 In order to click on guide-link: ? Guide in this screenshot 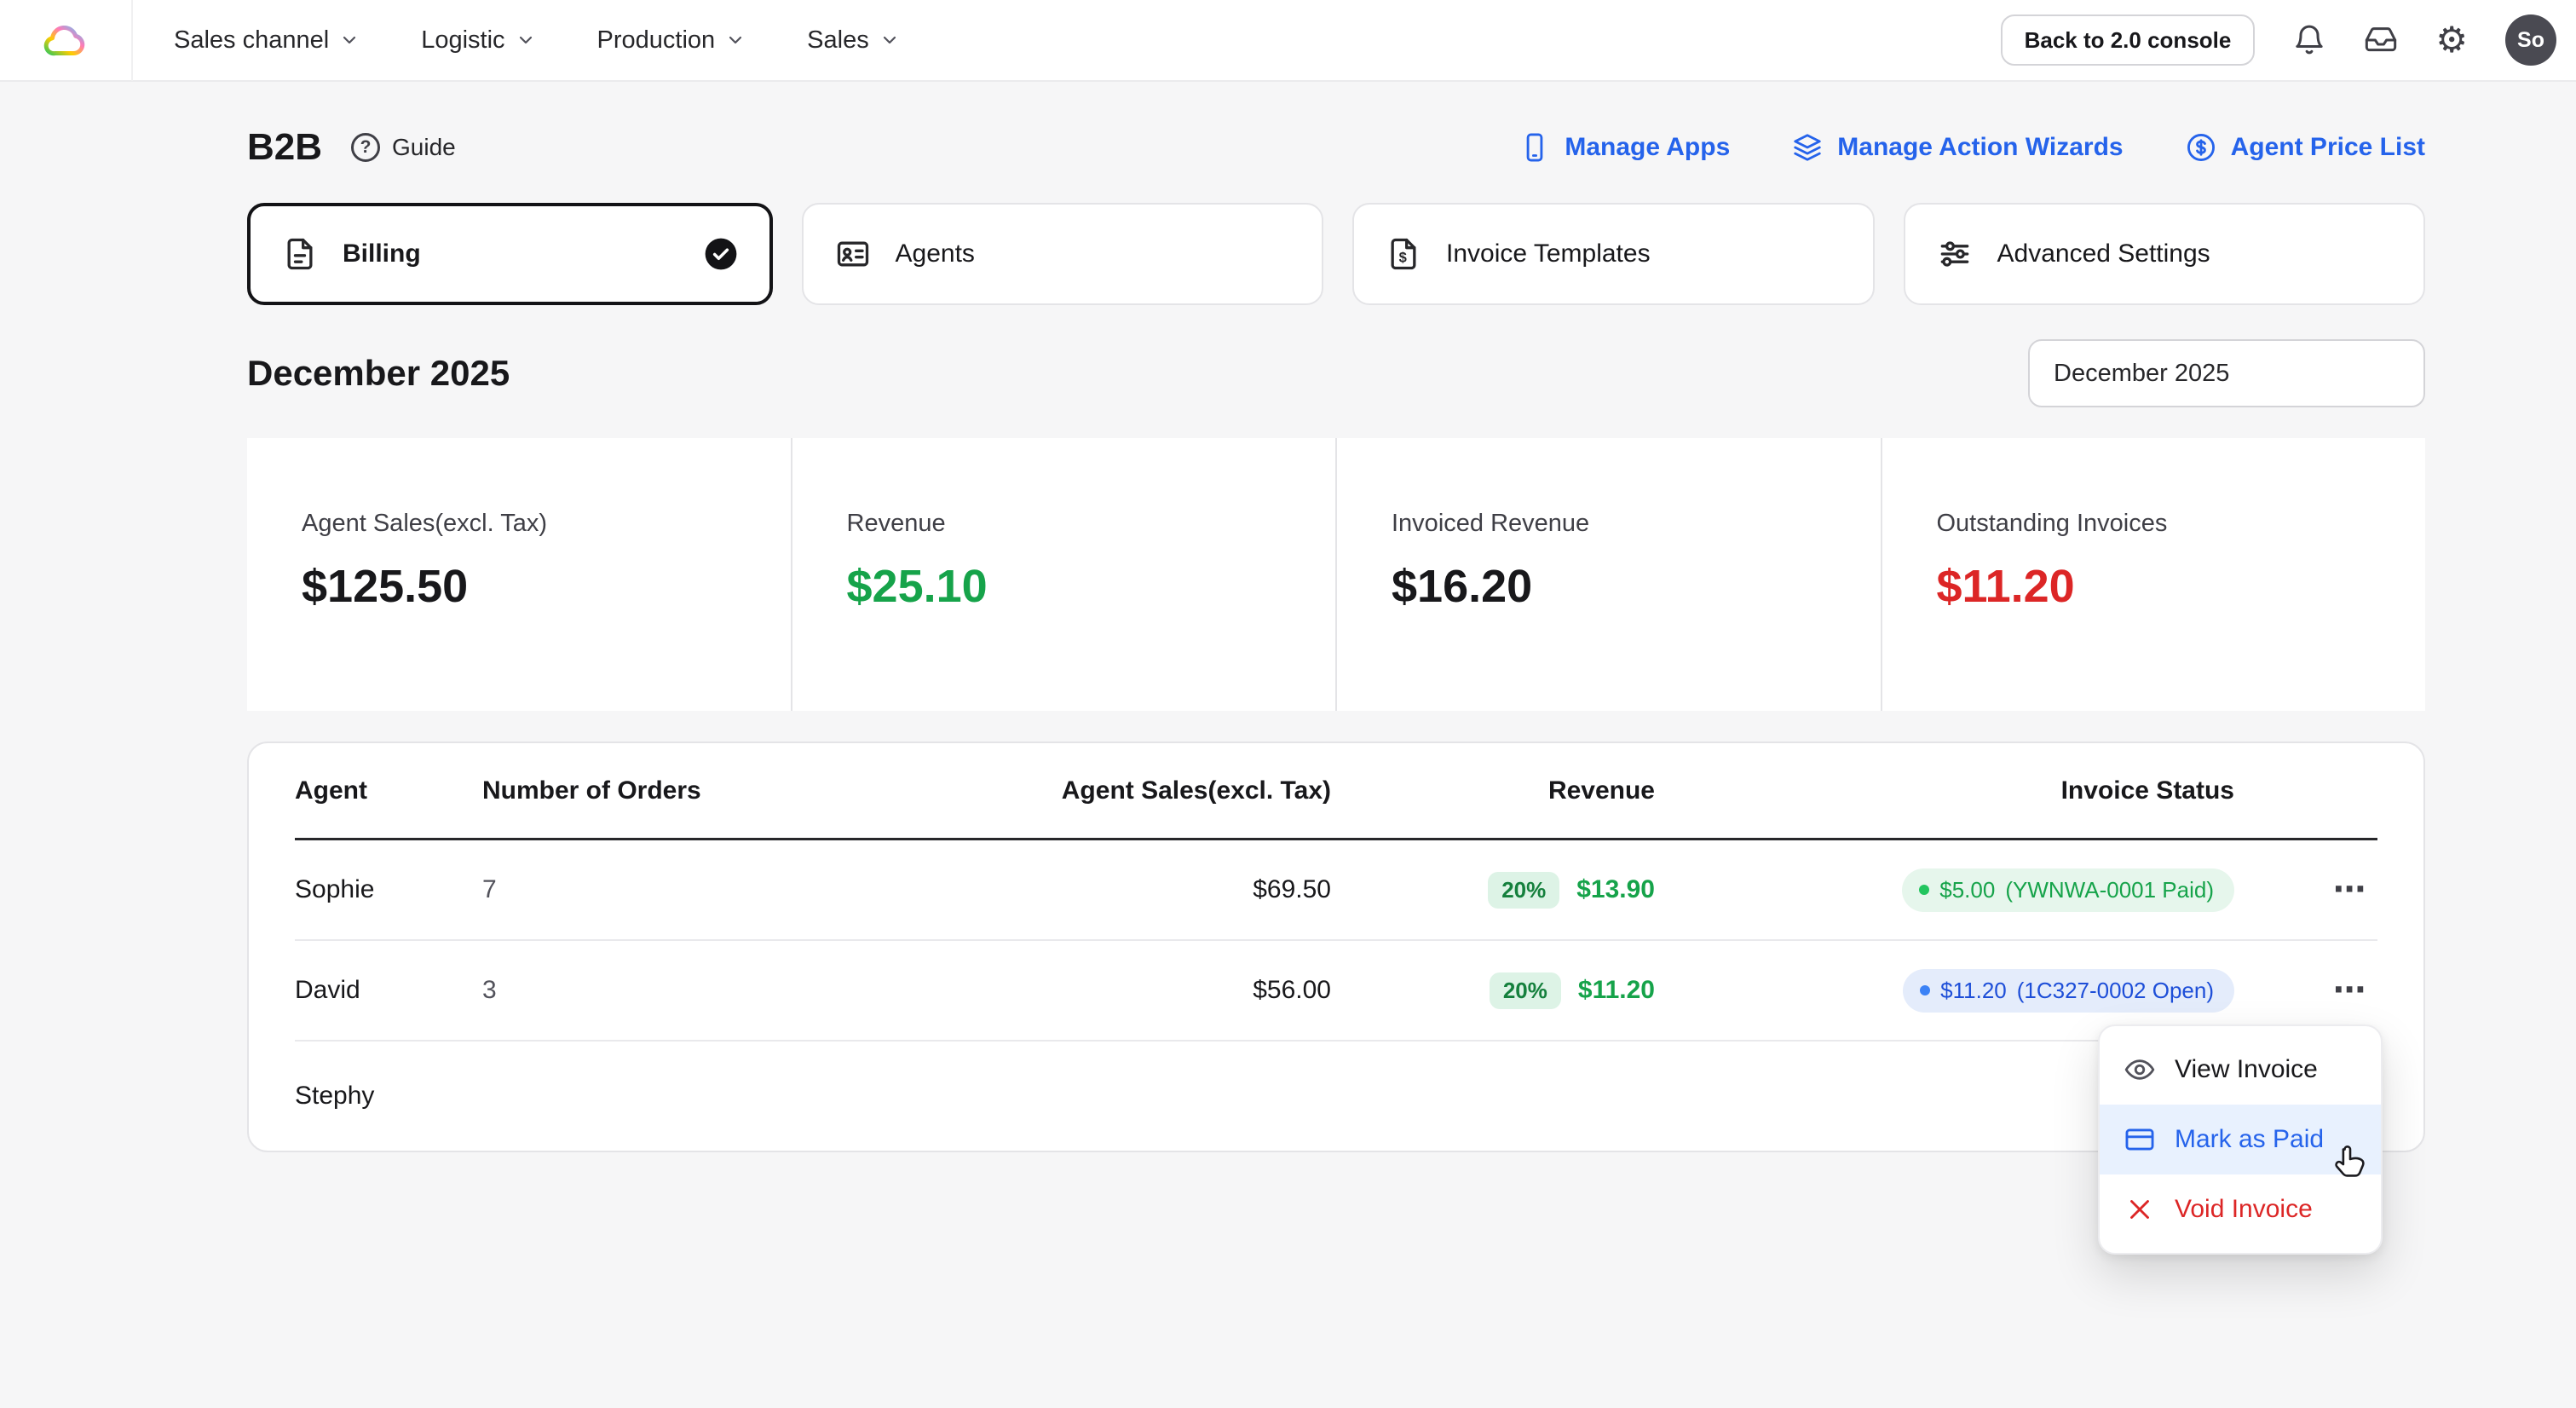, I will do `click(403, 148)`.